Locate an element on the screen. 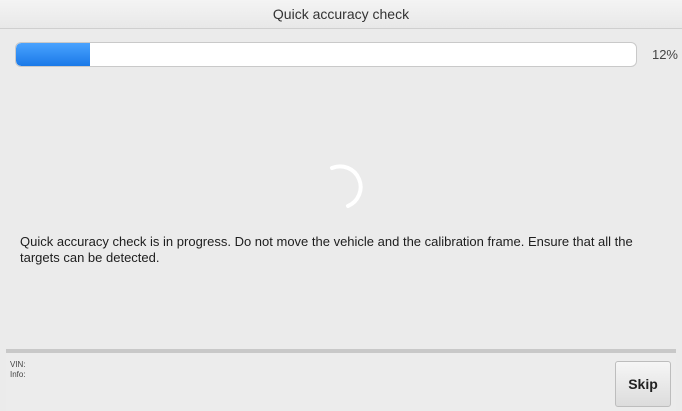 Image resolution: width=682 pixels, height=411 pixels. page-title: Quick accuracy check is located at coordinates (341, 14).